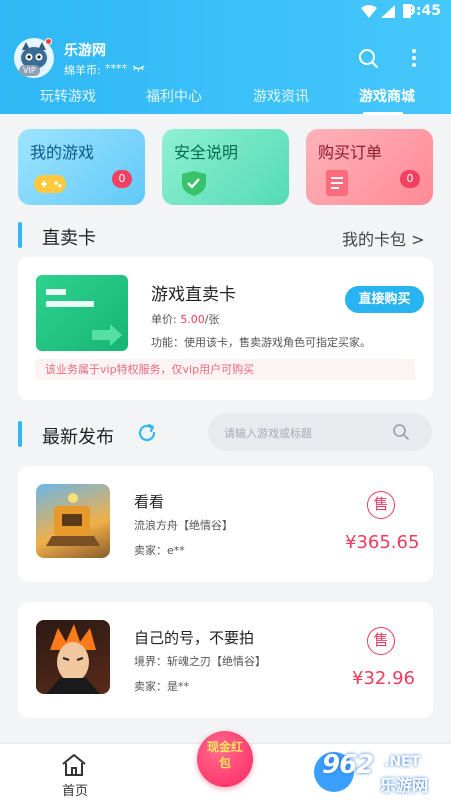 The height and width of the screenshot is (803, 451). I want to click on refresh-icon, so click(147, 433).